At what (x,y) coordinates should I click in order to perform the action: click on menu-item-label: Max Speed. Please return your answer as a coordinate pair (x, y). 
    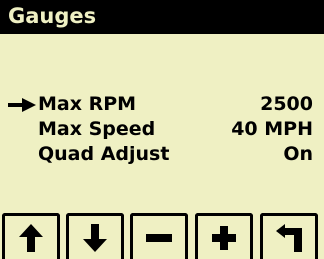
    Looking at the image, I should click on (97, 129).